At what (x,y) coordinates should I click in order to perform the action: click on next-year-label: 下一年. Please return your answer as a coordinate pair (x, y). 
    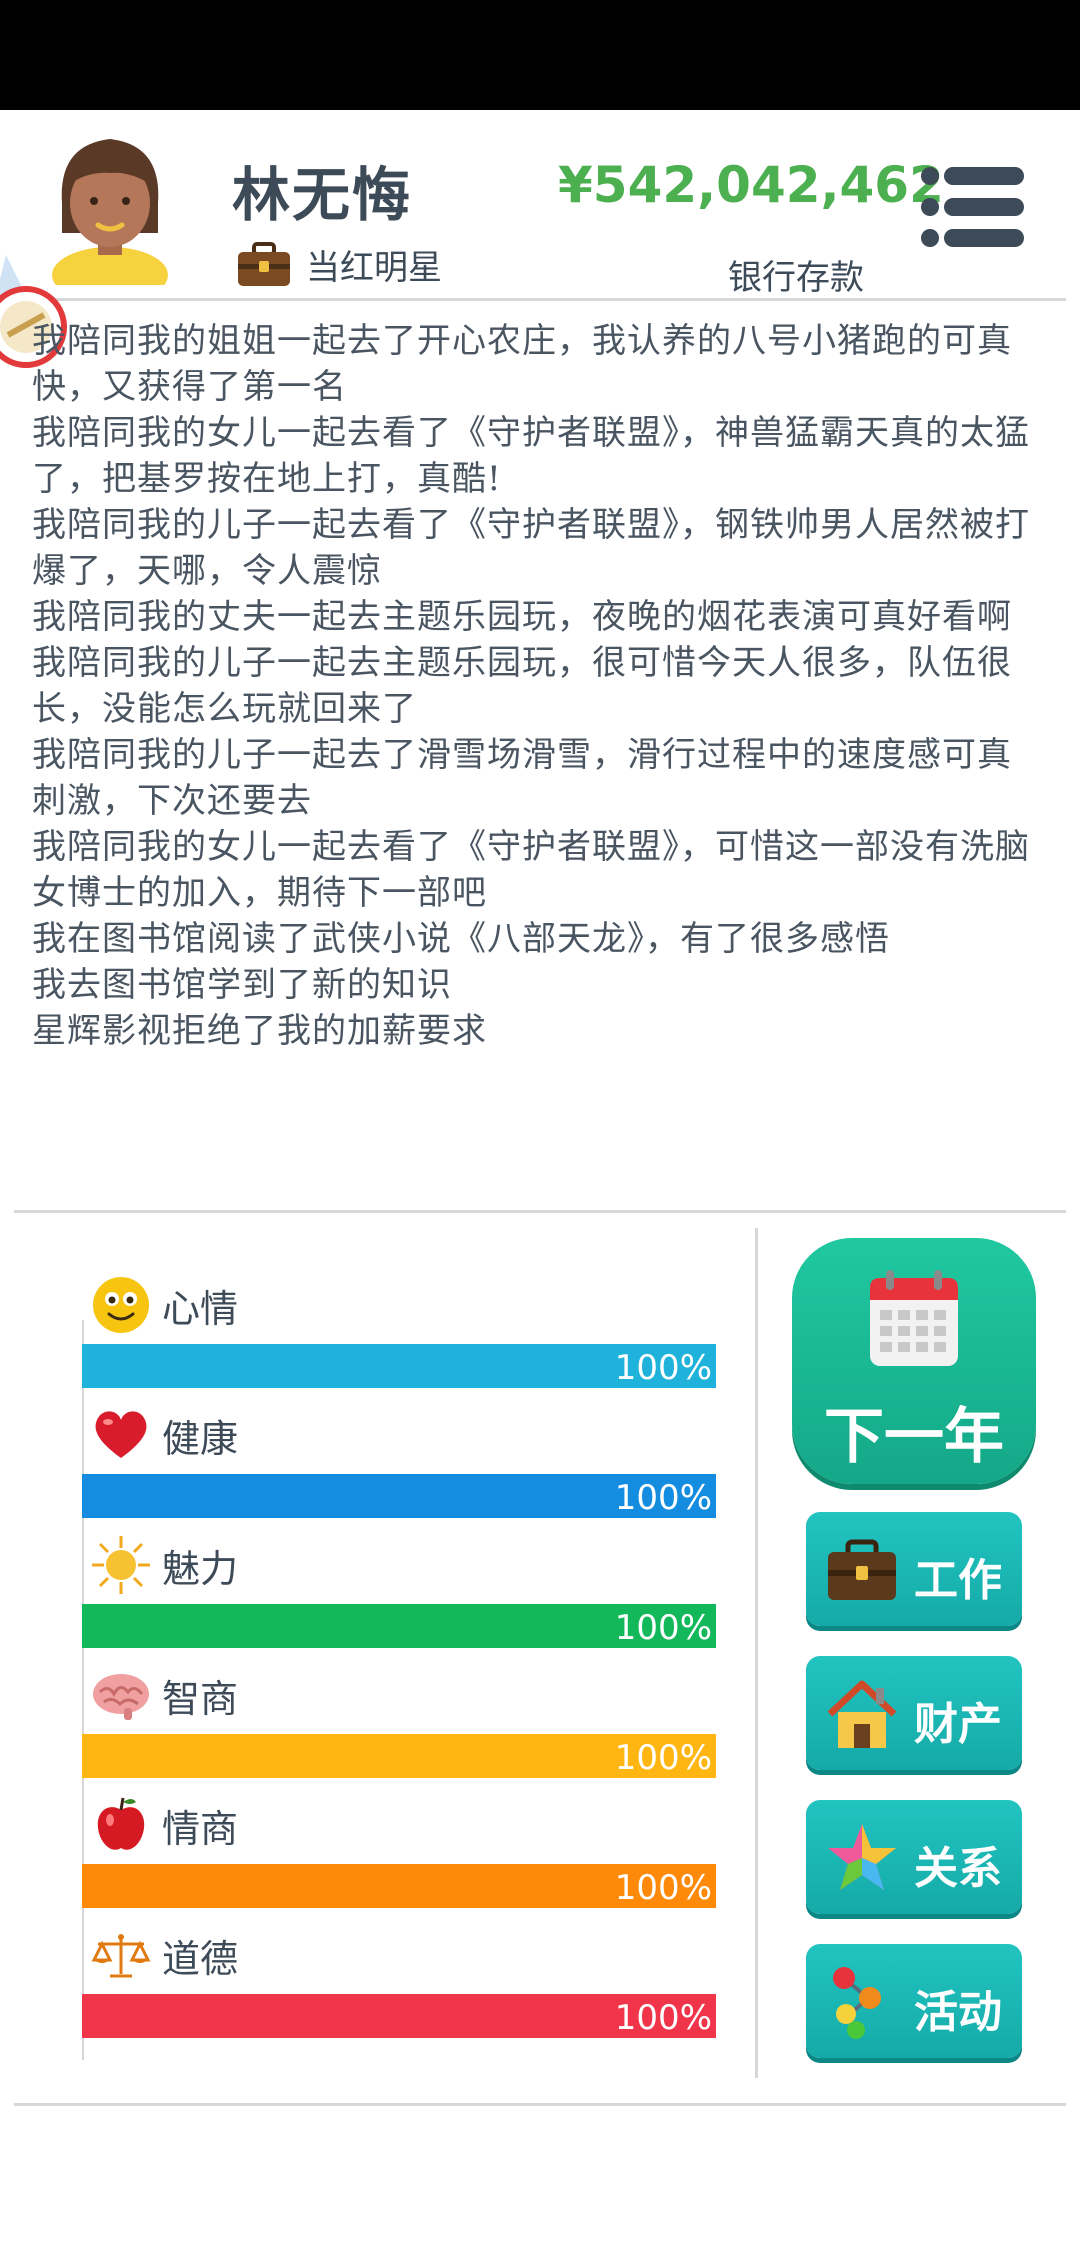
    Looking at the image, I should click on (914, 1437).